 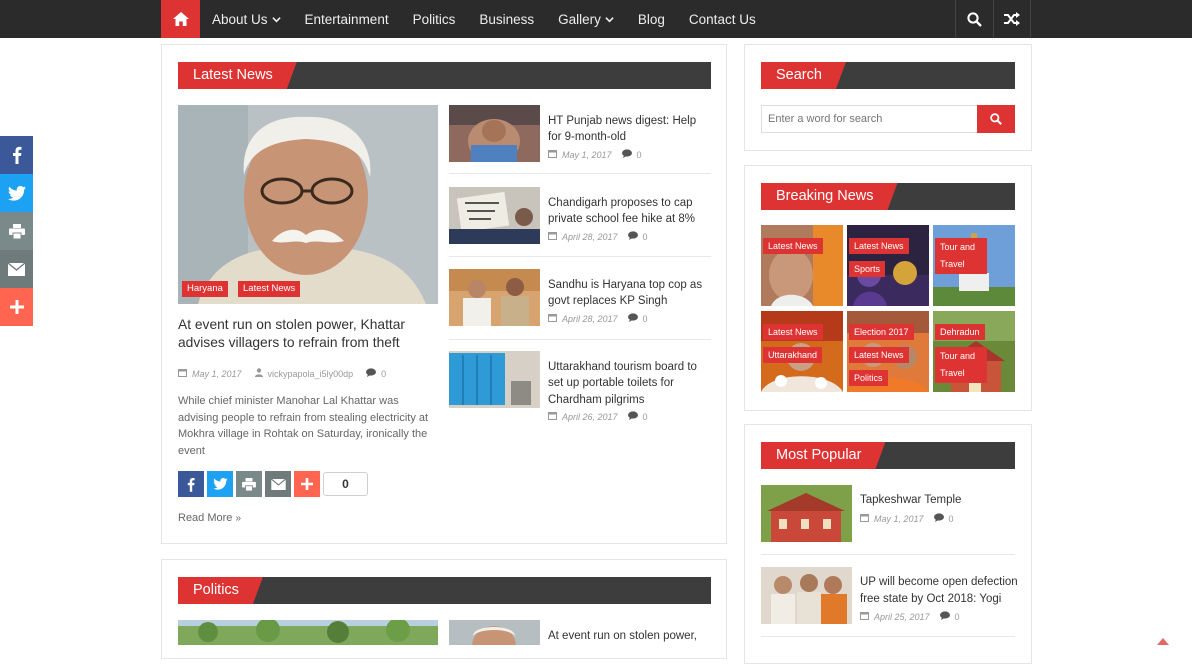 What do you see at coordinates (347, 19) in the screenshot?
I see `nav-item-entertainment: Entertainment` at bounding box center [347, 19].